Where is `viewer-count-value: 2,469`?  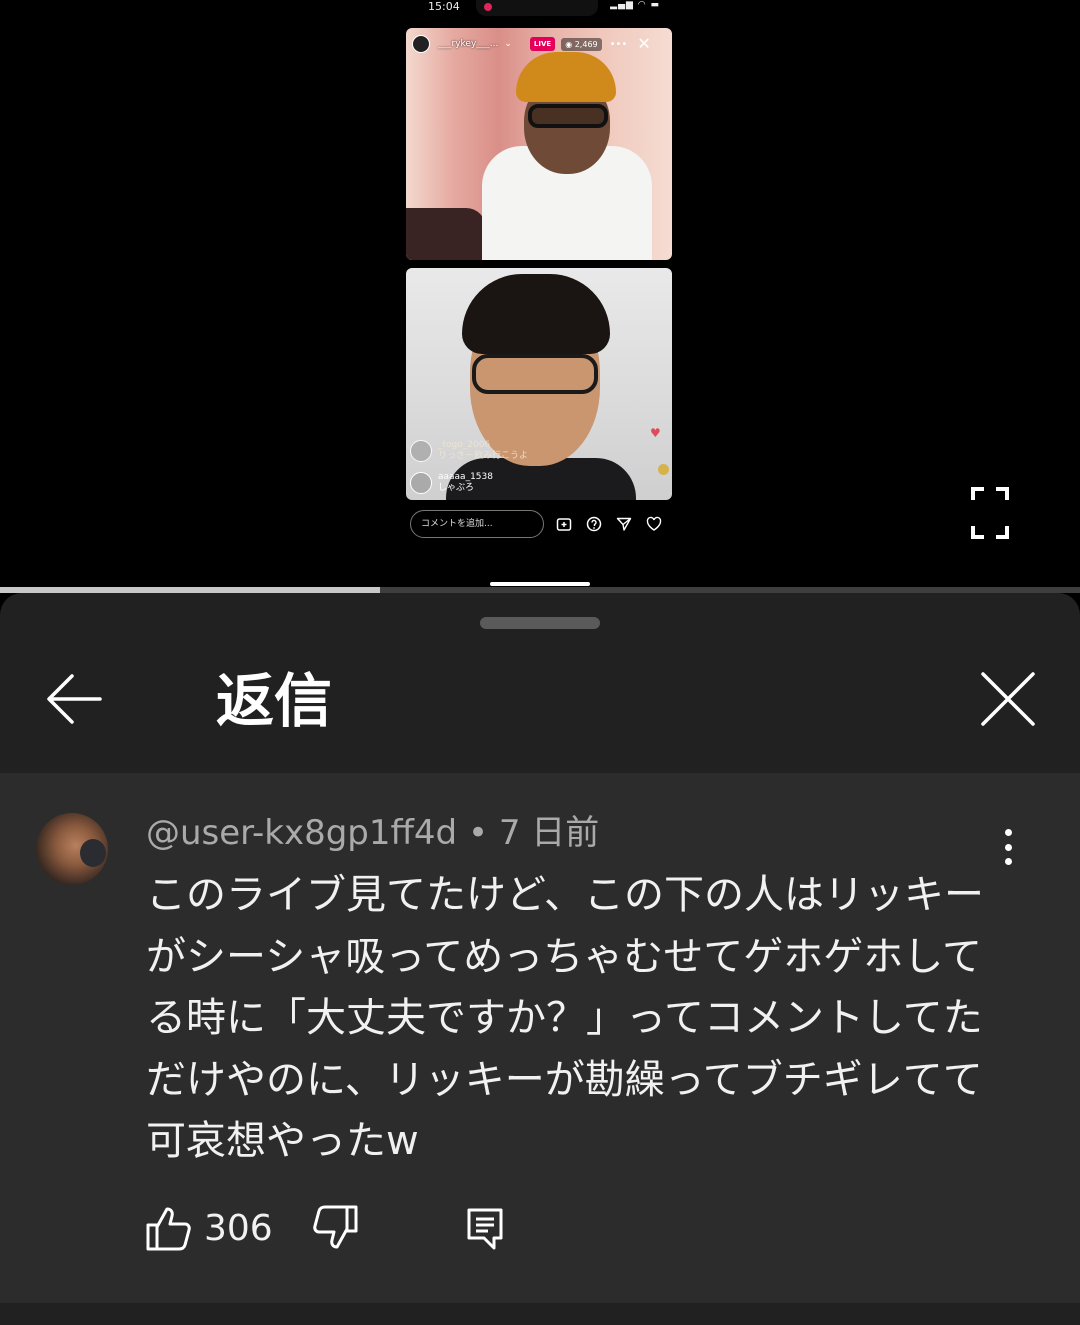 viewer-count-value: 2,469 is located at coordinates (586, 44).